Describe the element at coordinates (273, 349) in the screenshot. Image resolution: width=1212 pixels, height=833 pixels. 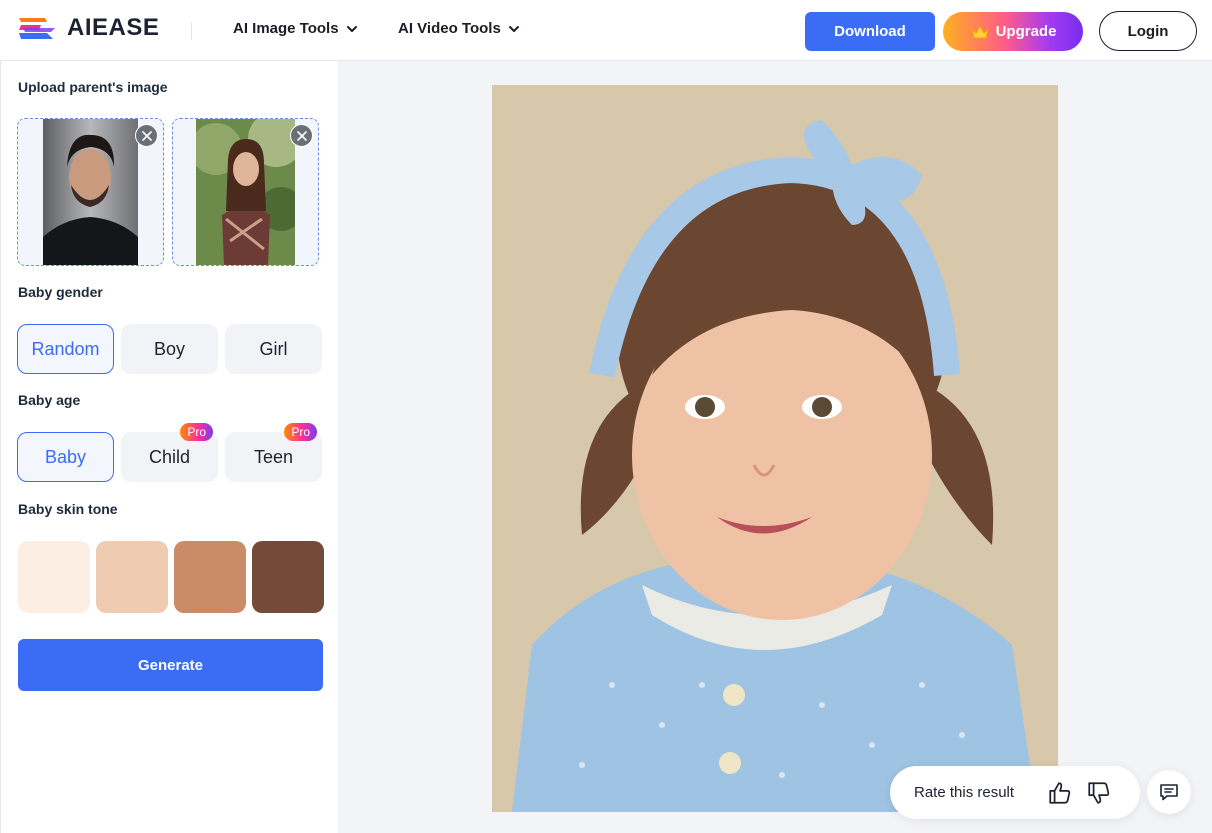
I see `gender-option-girl: Girl` at that location.